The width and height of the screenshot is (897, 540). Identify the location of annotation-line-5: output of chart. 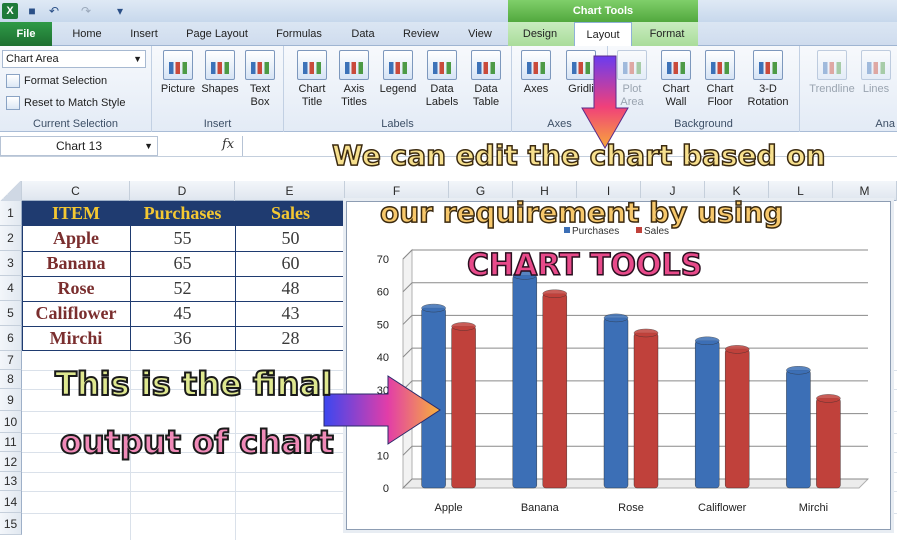
(197, 442).